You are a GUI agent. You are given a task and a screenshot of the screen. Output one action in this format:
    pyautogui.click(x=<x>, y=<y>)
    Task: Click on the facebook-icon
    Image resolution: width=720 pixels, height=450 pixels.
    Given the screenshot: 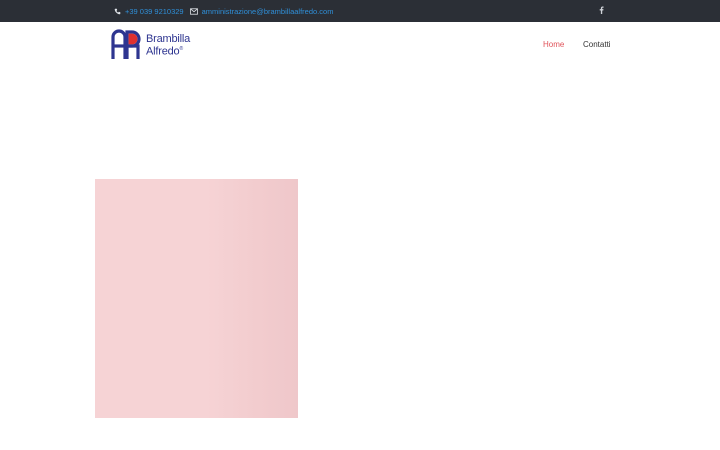 What is the action you would take?
    pyautogui.click(x=601, y=11)
    